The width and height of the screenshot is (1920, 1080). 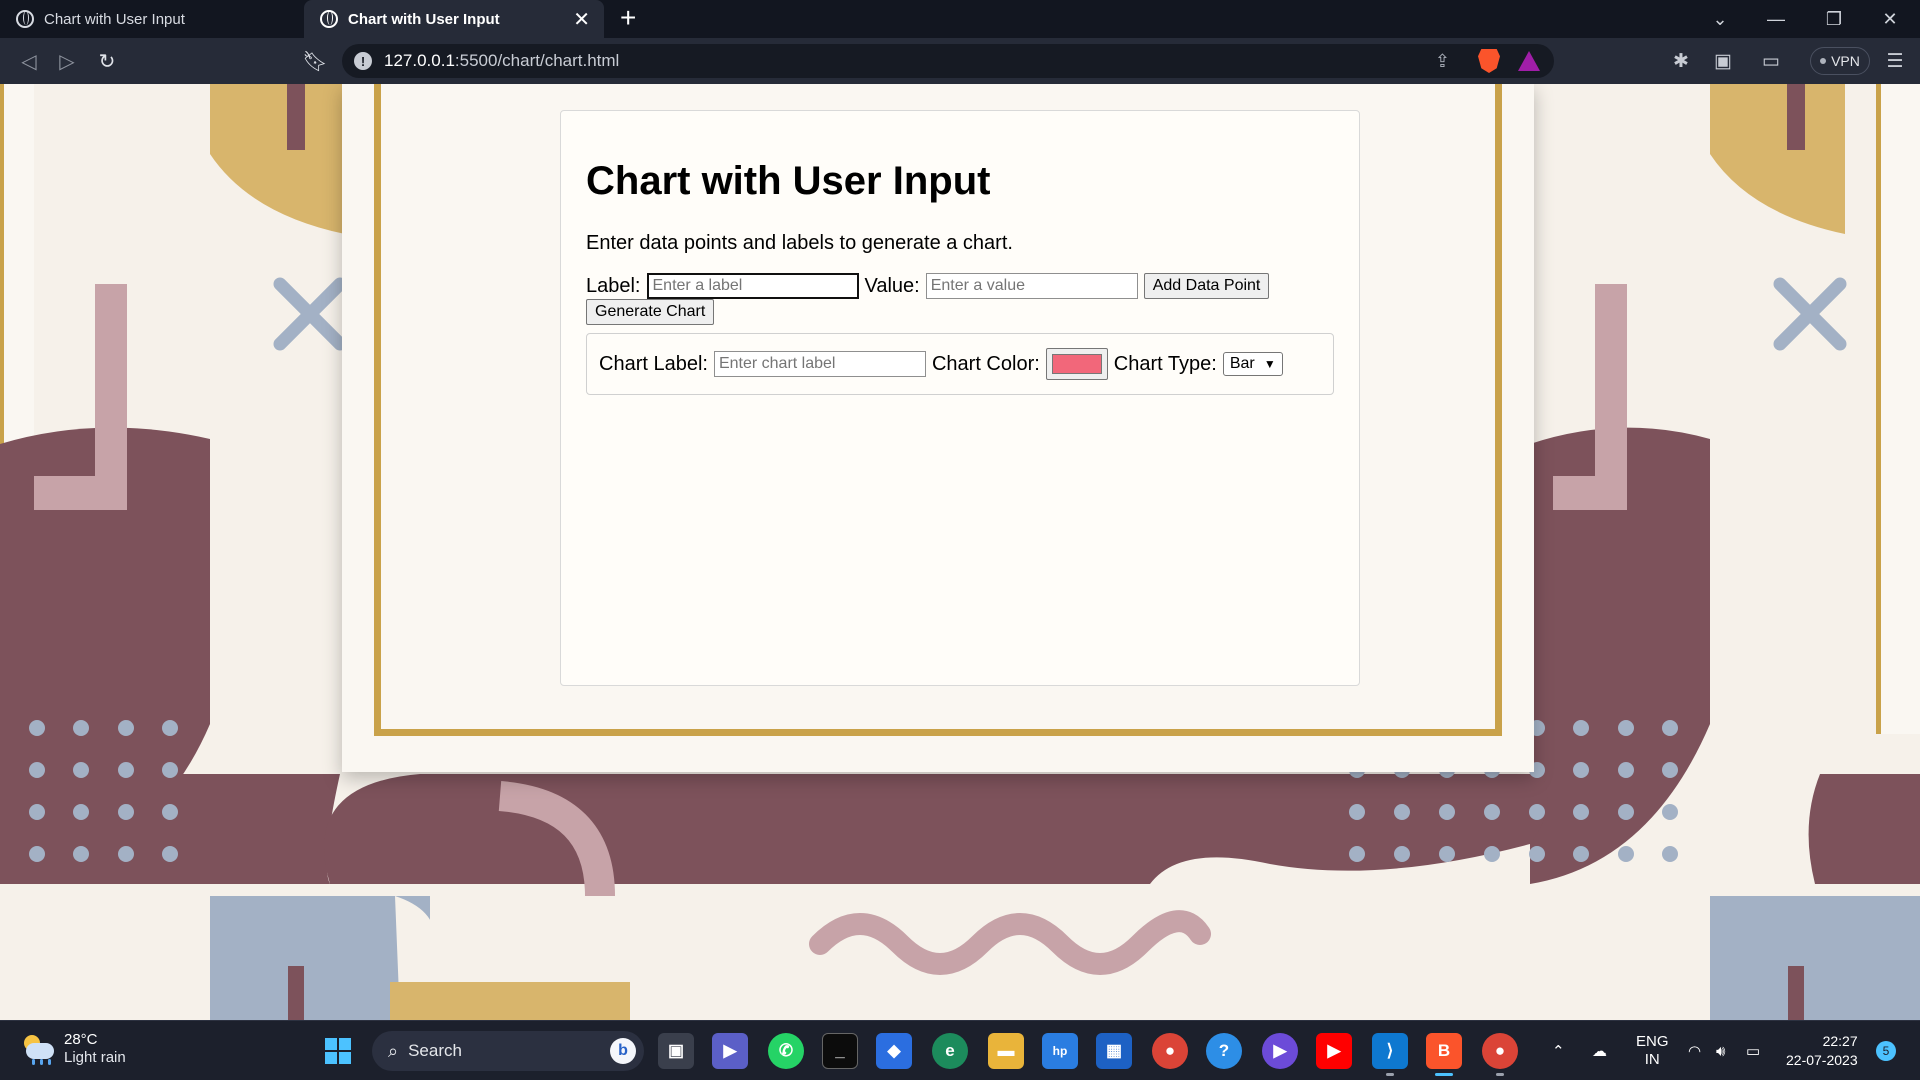 What do you see at coordinates (1822, 1060) in the screenshot?
I see `clock-date: 22-07-2023` at bounding box center [1822, 1060].